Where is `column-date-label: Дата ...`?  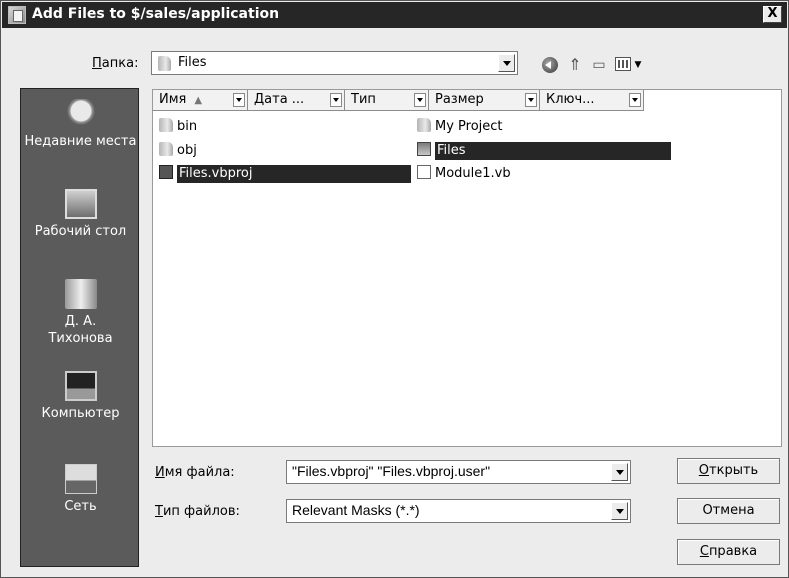
column-date-label: Дата ... is located at coordinates (279, 99).